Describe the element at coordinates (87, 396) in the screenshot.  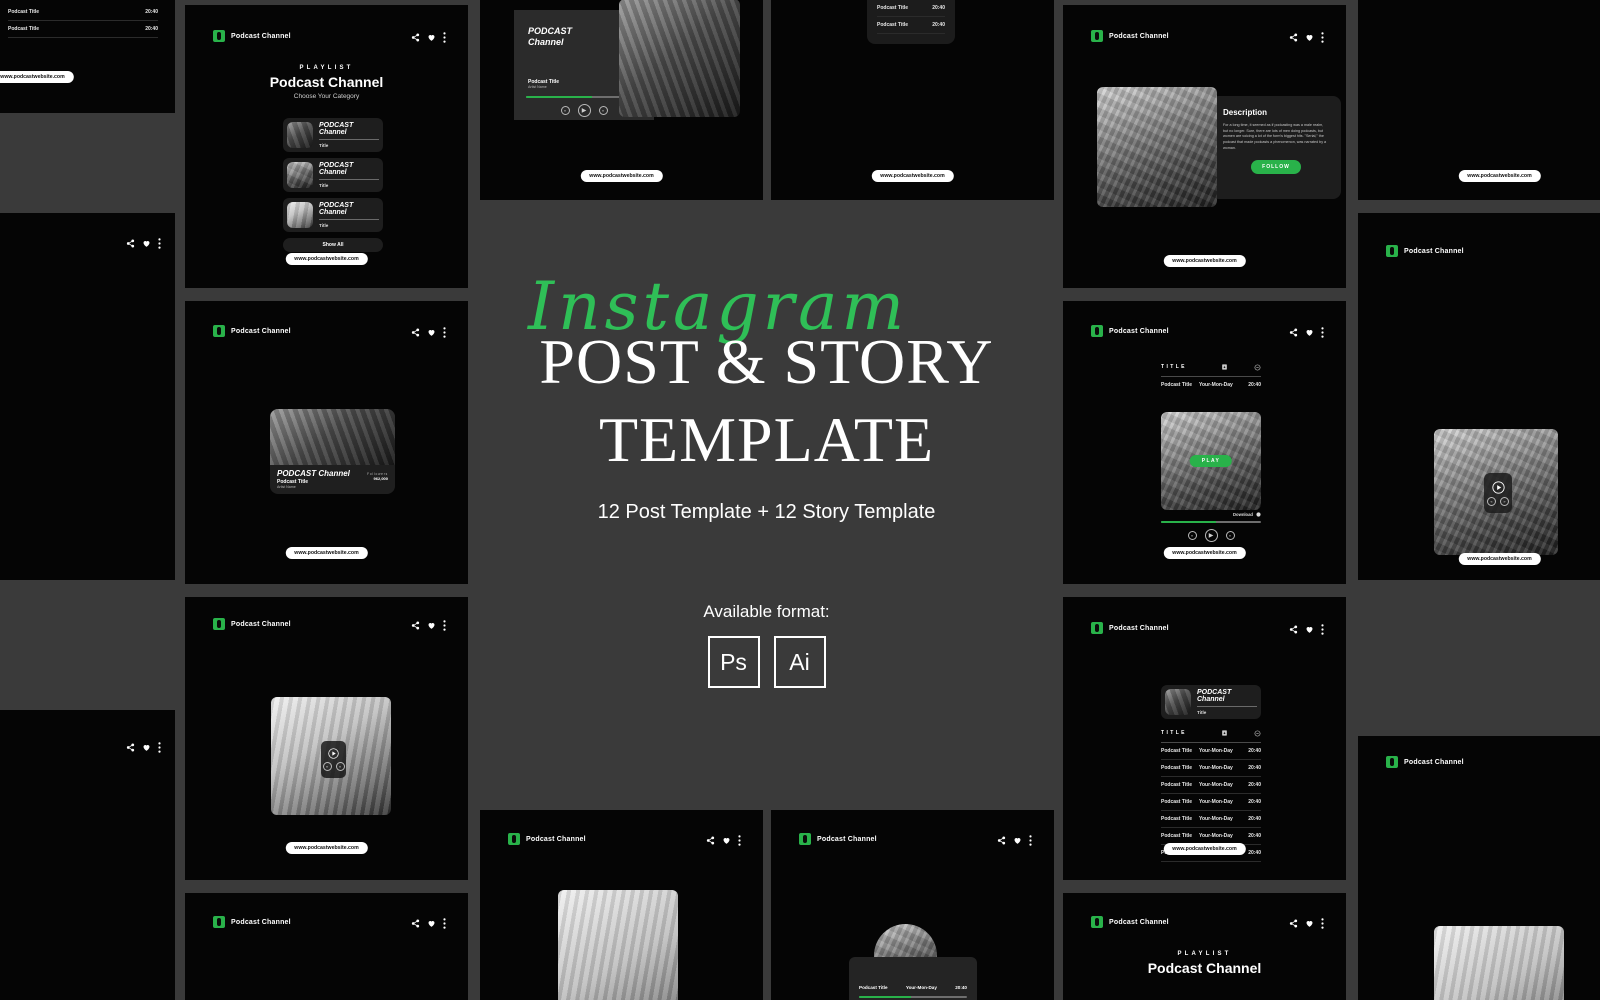
I see `story-card-edge-left-creator: Created by Podcast Channel FOLLOW` at that location.